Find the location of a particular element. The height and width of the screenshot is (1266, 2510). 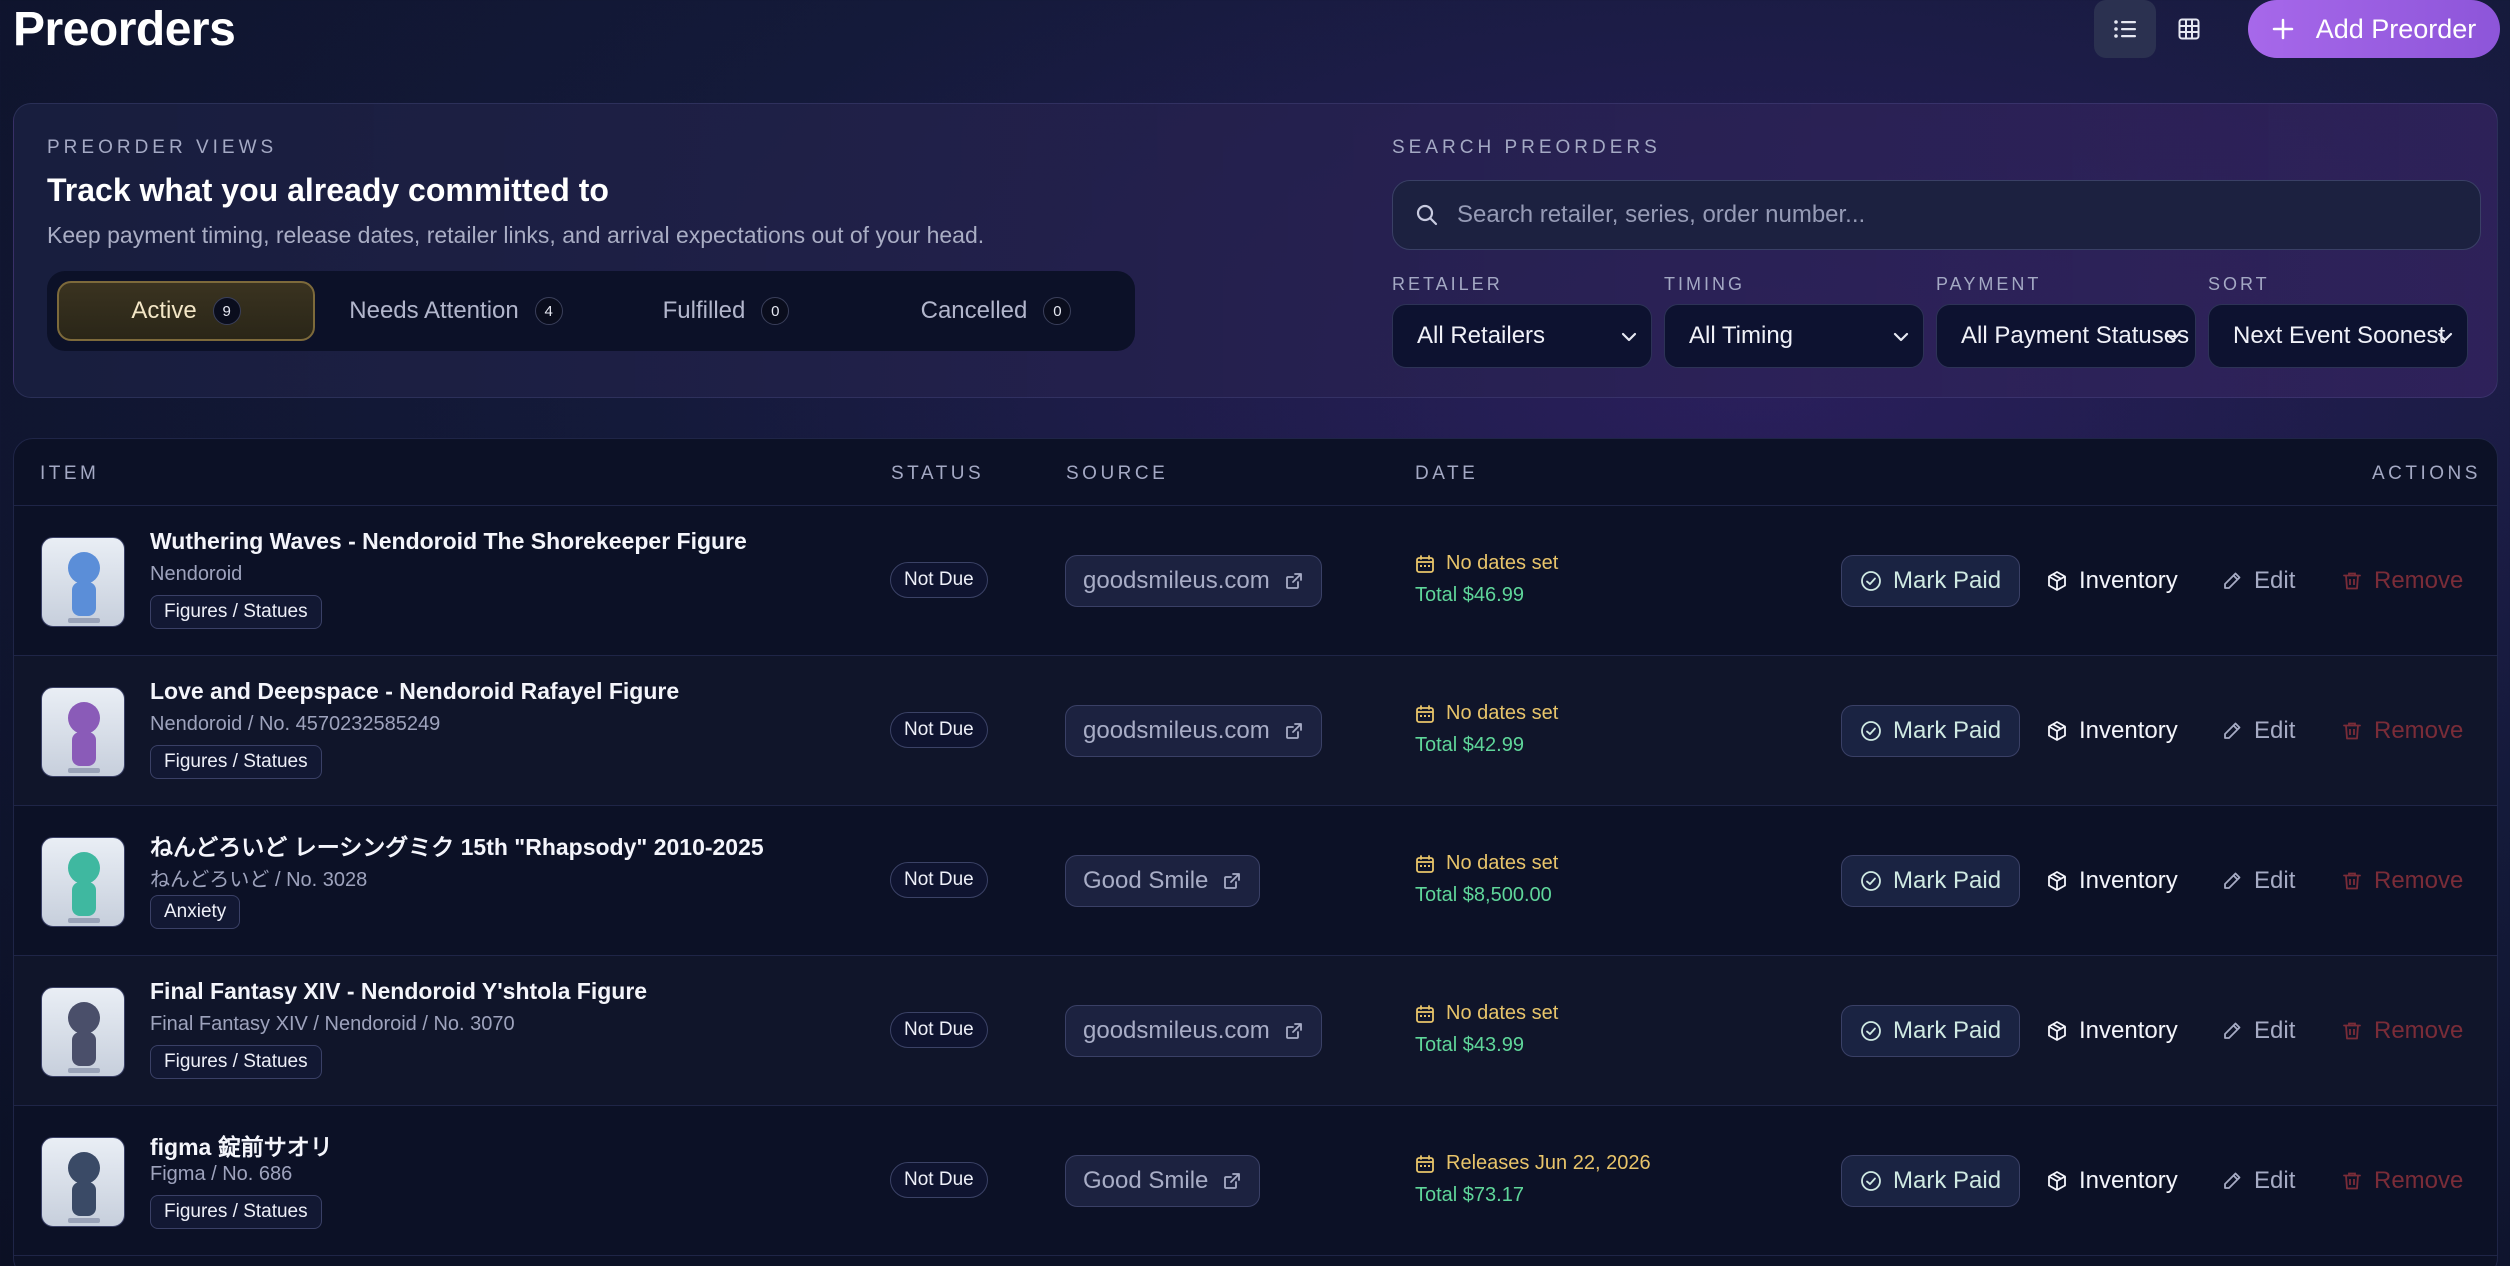

grid-view-button is located at coordinates (2189, 29).